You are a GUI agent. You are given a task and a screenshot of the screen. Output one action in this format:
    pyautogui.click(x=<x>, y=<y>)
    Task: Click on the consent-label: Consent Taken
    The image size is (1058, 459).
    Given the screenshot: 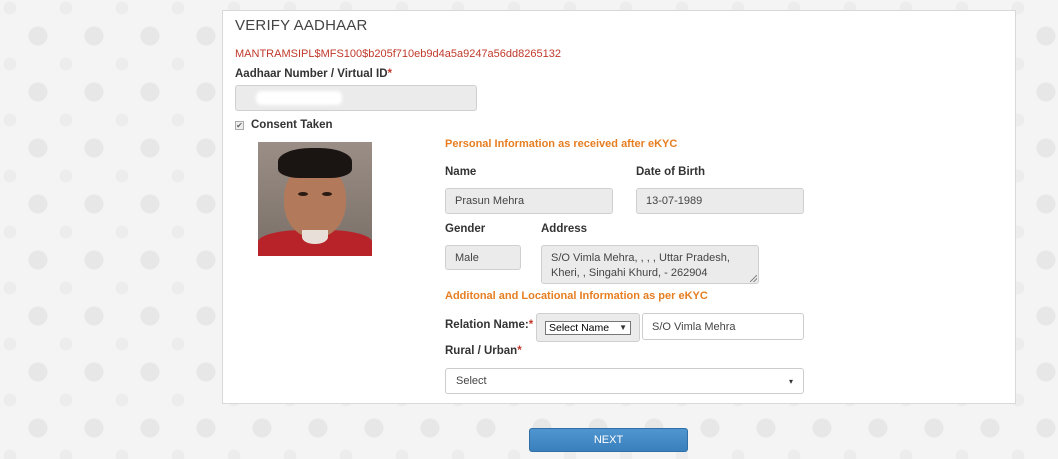 What is the action you would take?
    pyautogui.click(x=292, y=125)
    